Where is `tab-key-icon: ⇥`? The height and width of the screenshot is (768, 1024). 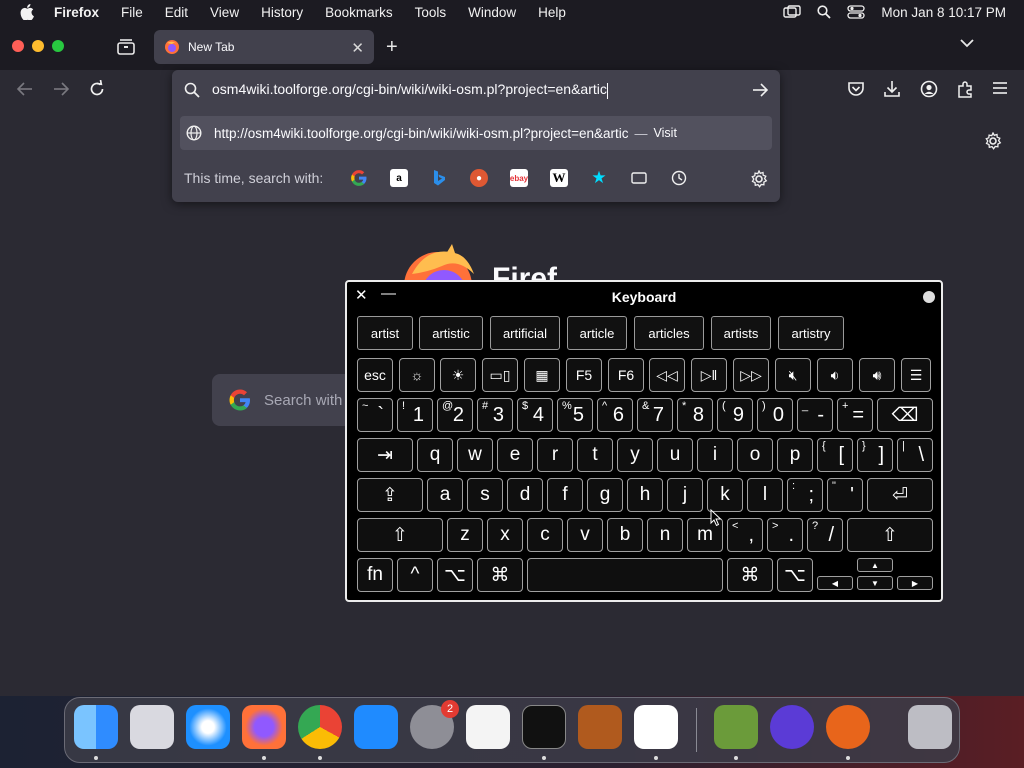
tab-key-icon: ⇥ is located at coordinates (385, 455).